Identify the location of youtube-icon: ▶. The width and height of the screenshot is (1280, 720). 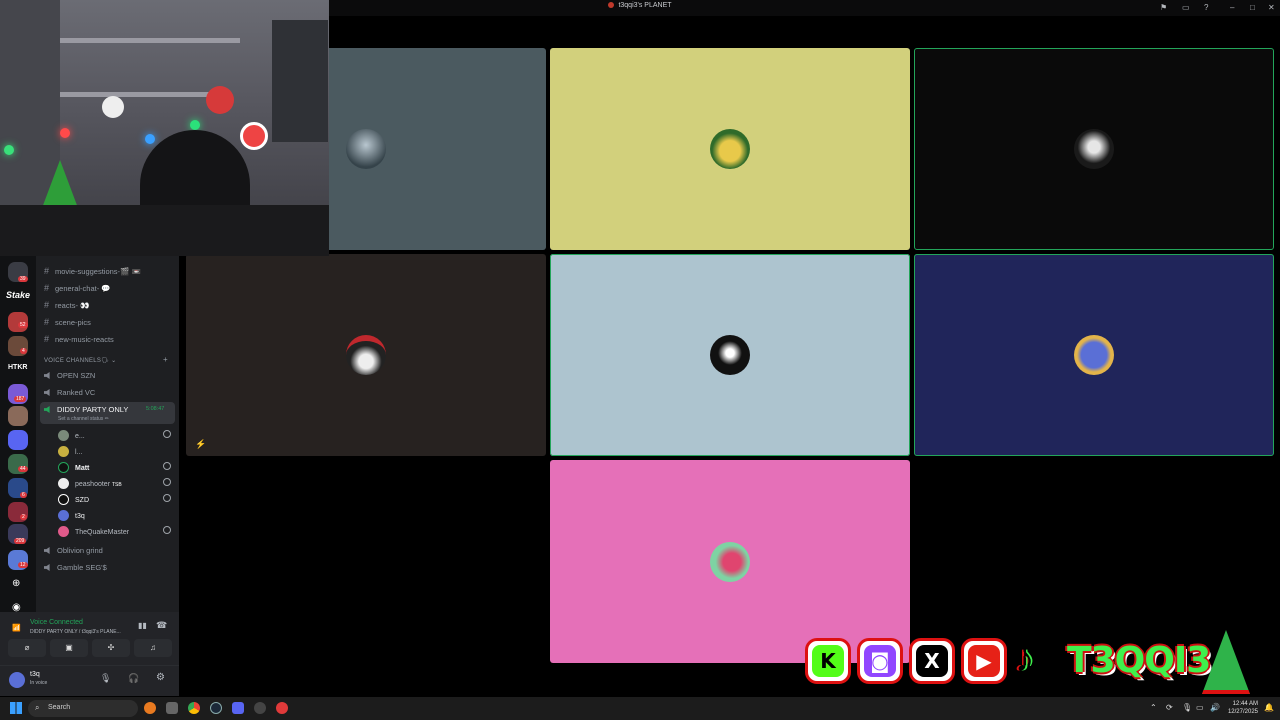
(984, 661).